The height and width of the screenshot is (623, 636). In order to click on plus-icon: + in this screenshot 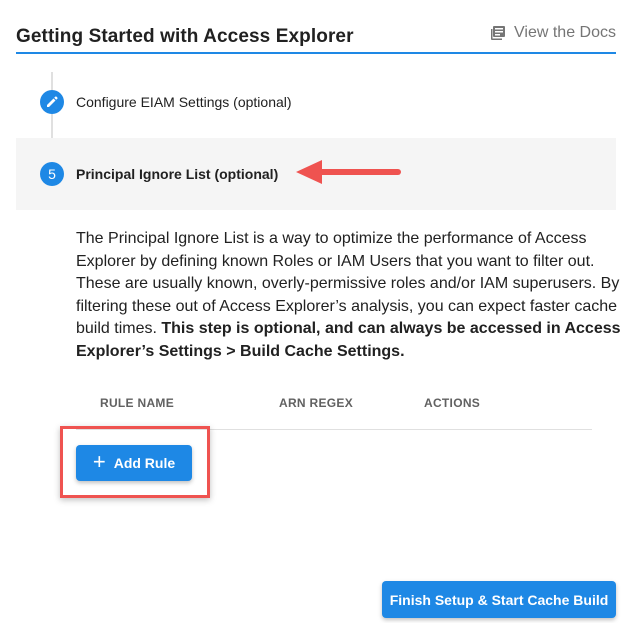, I will do `click(99, 461)`.